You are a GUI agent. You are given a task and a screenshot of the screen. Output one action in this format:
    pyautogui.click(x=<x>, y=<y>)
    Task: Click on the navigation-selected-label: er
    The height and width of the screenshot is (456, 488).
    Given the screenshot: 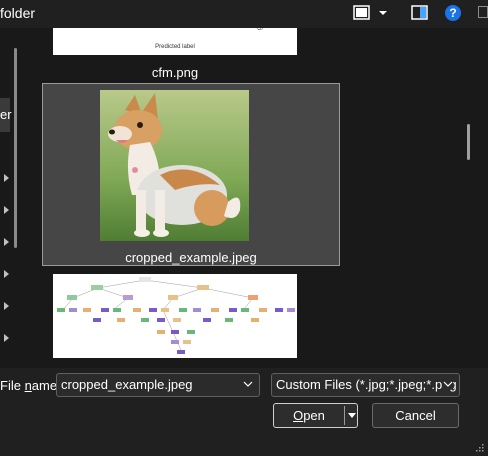 What is the action you would take?
    pyautogui.click(x=6, y=114)
    